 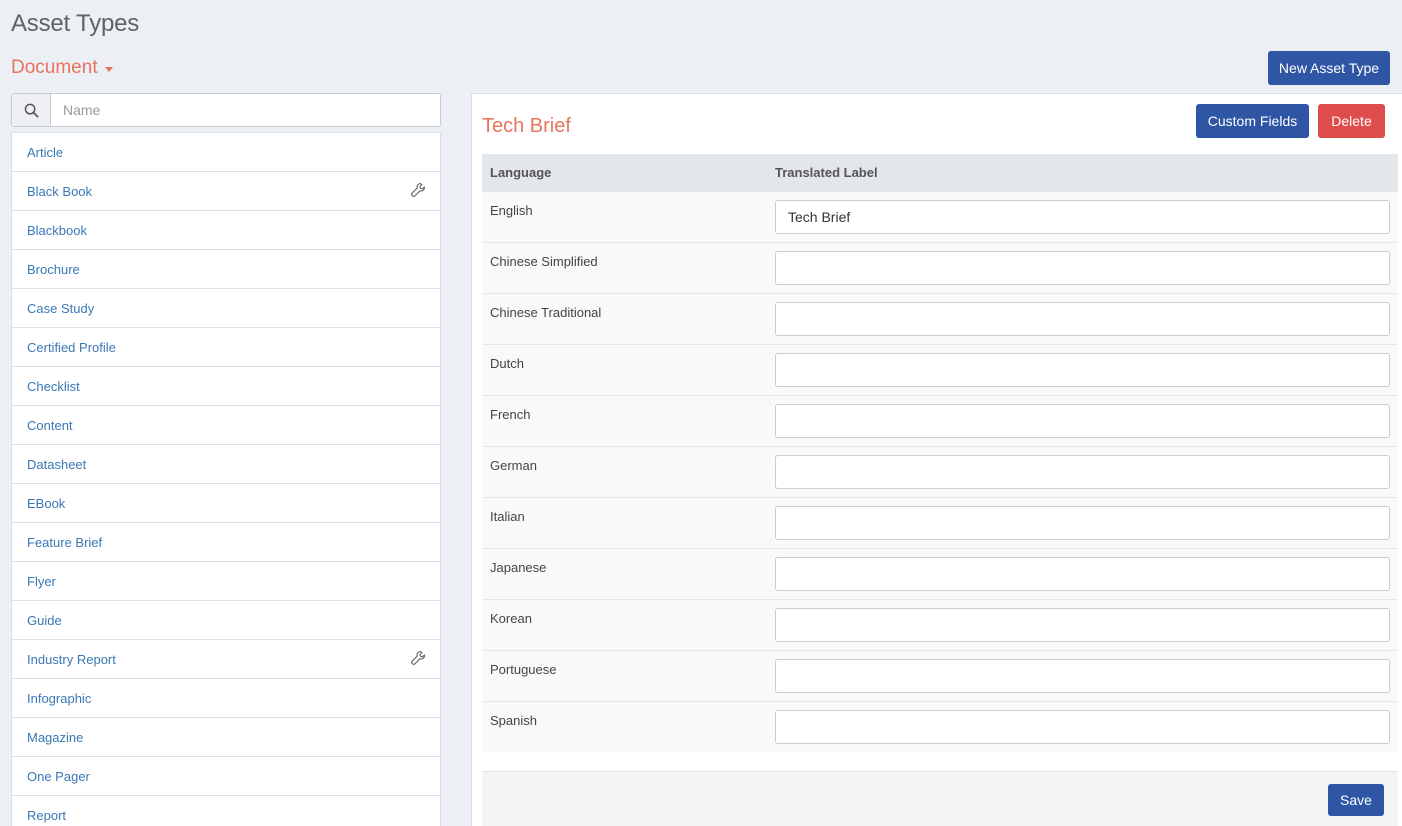 I want to click on table-row: Korean, so click(x=940, y=624).